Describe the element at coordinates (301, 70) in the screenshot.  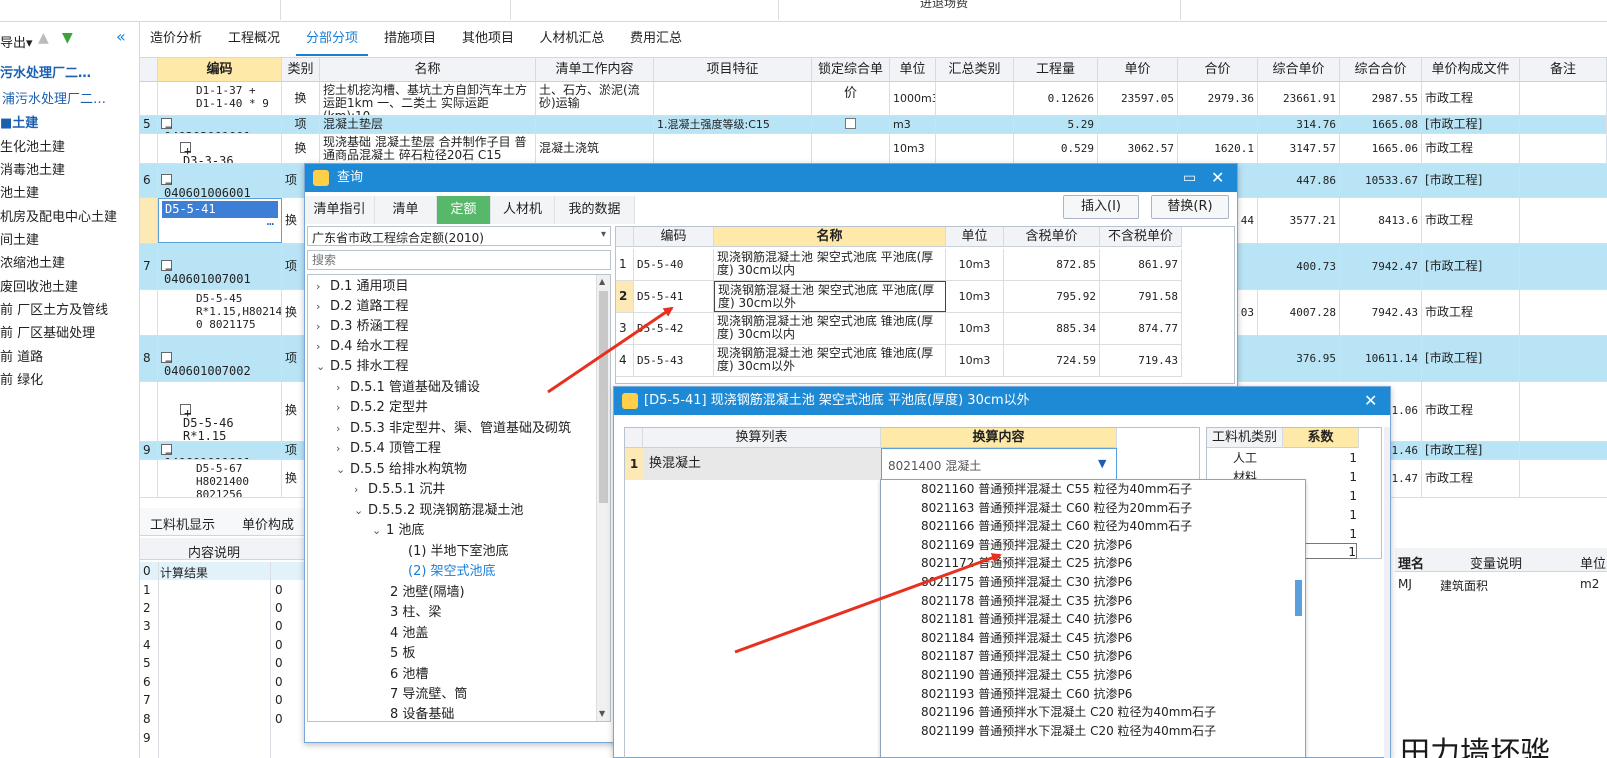
I see `grid-header-type: 类别` at that location.